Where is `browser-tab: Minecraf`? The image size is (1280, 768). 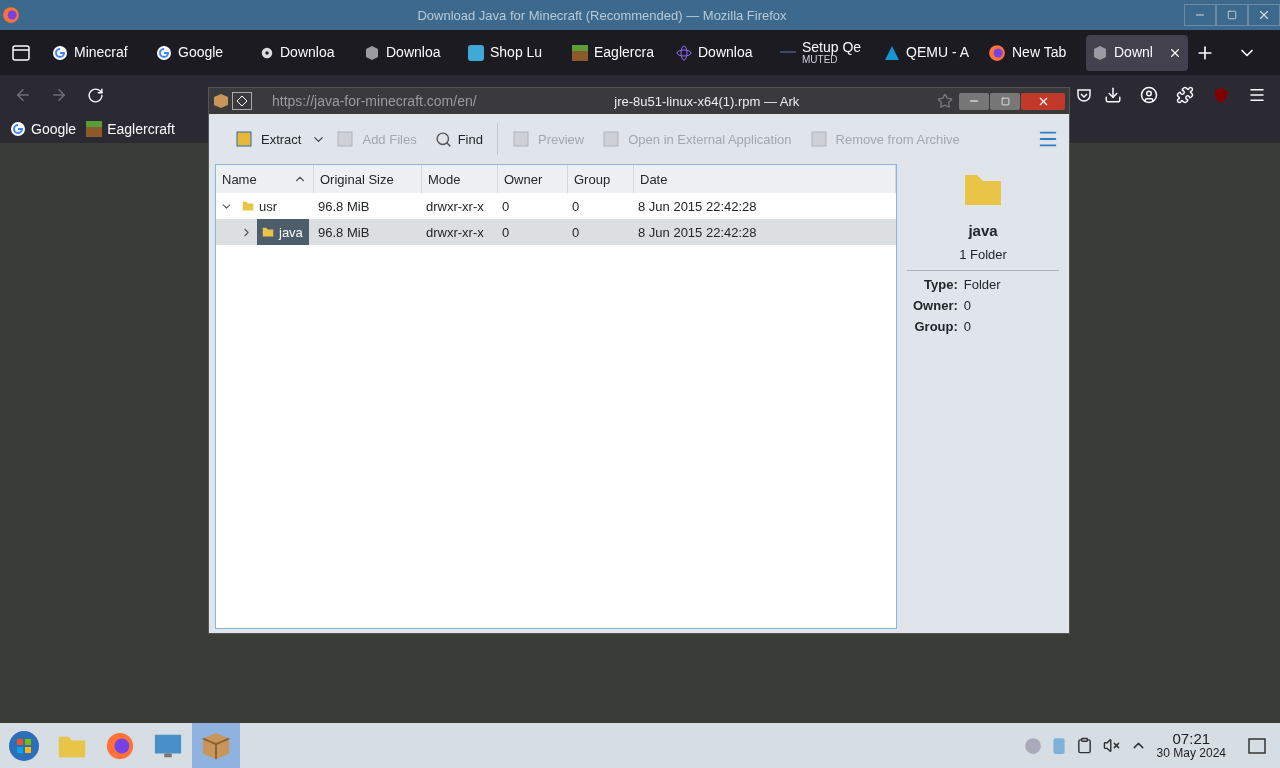
browser-tab: Minecraf is located at coordinates (97, 52).